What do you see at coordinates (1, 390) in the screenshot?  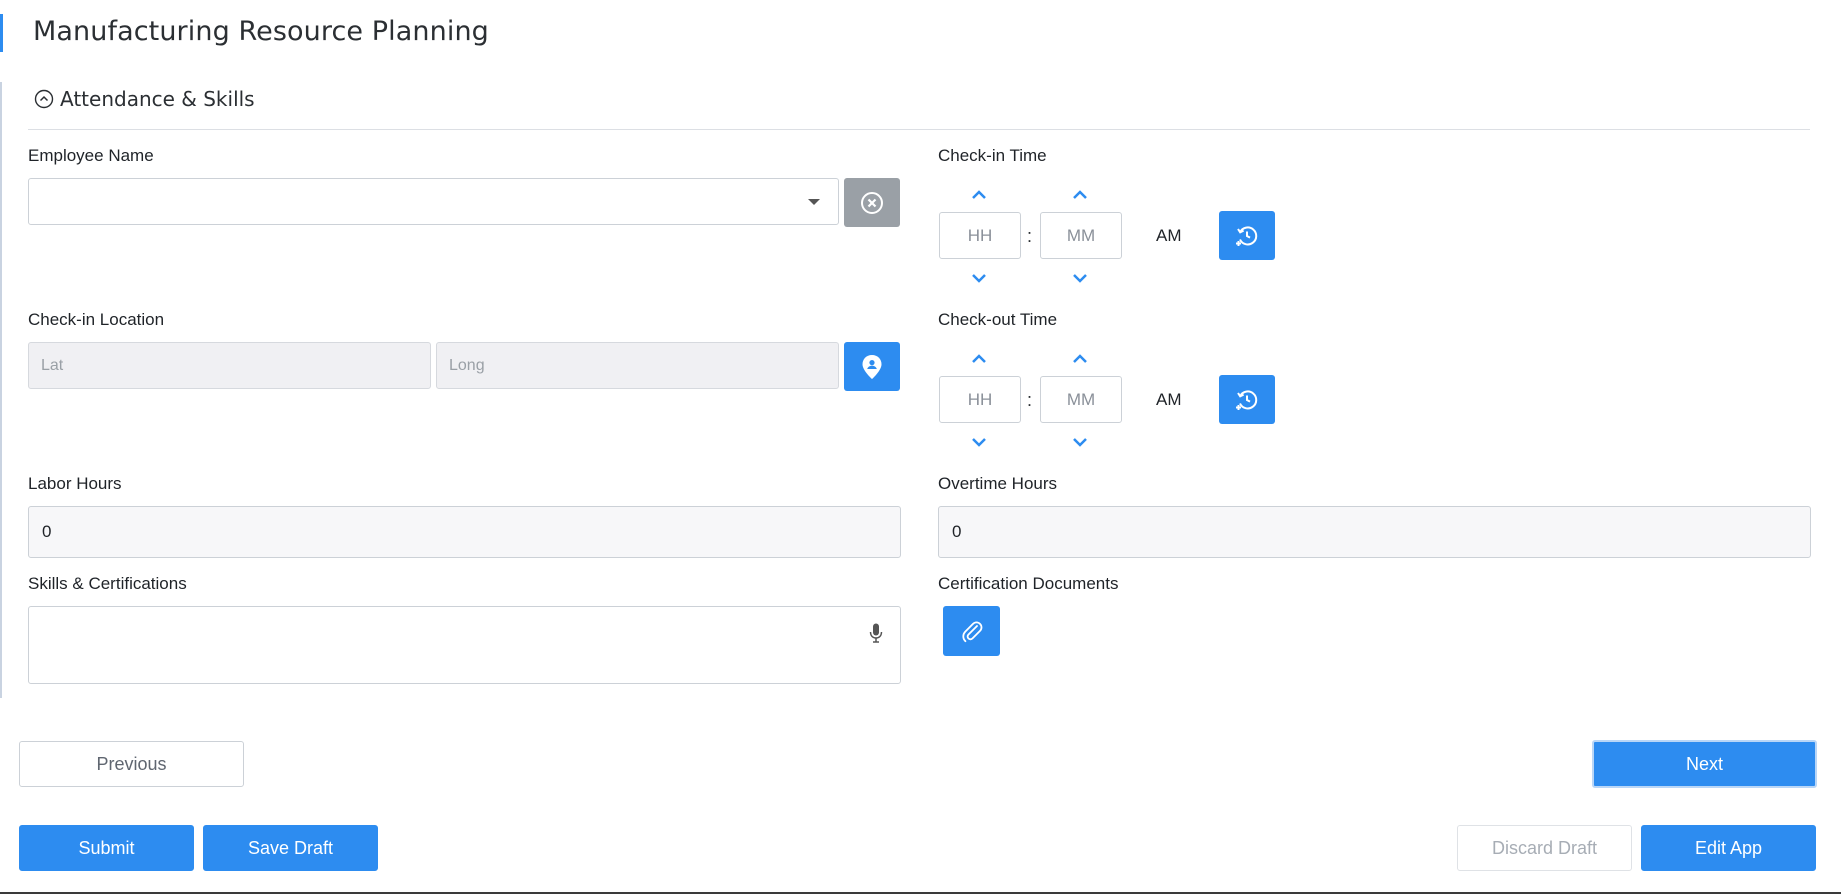 I see `section-left-border` at bounding box center [1, 390].